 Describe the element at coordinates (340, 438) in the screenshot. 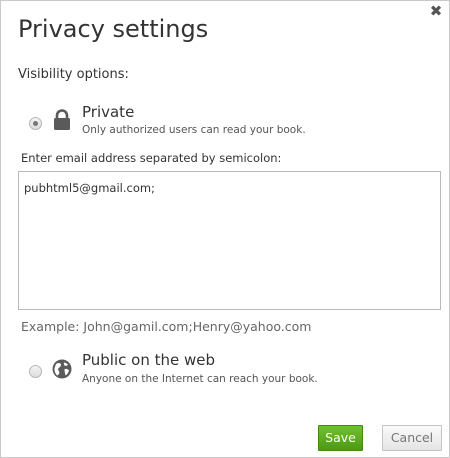

I see `save-button: Save` at that location.